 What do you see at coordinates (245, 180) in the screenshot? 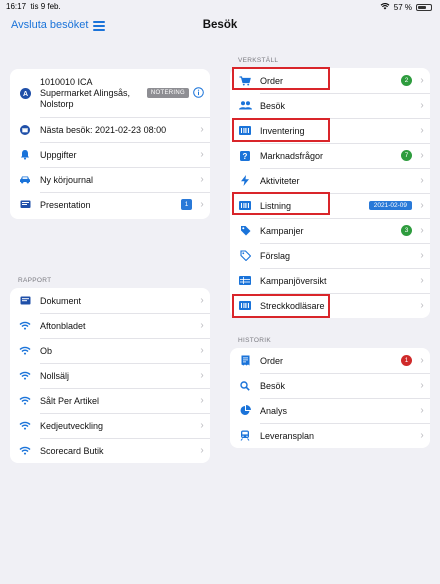
I see `lightning-icon` at bounding box center [245, 180].